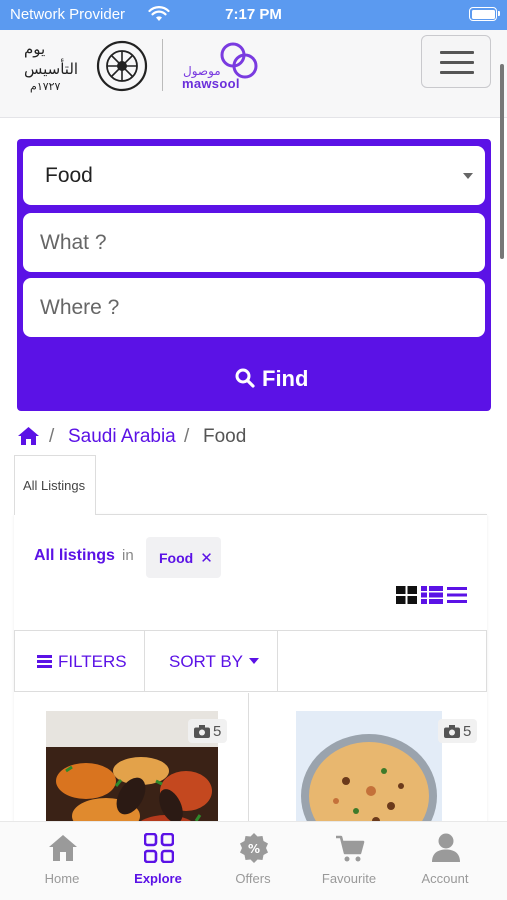 The image size is (507, 900). Describe the element at coordinates (176, 558) in the screenshot. I see `filter-chip-label: Food` at that location.